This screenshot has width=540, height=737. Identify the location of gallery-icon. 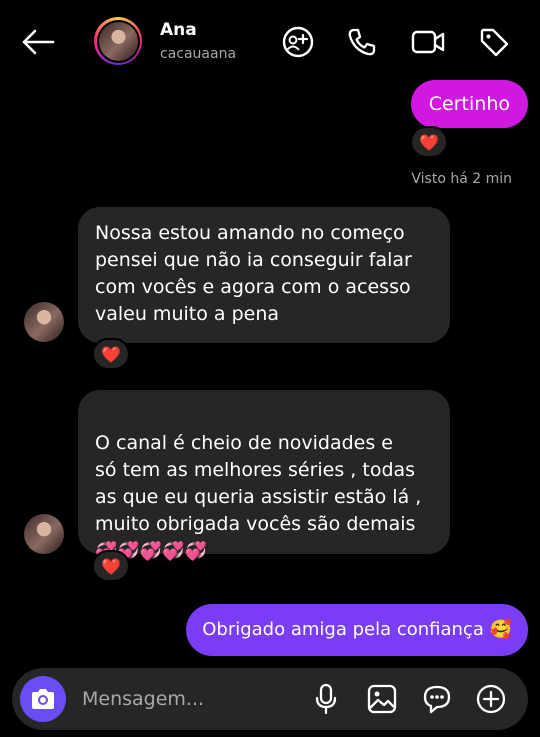
(382, 699).